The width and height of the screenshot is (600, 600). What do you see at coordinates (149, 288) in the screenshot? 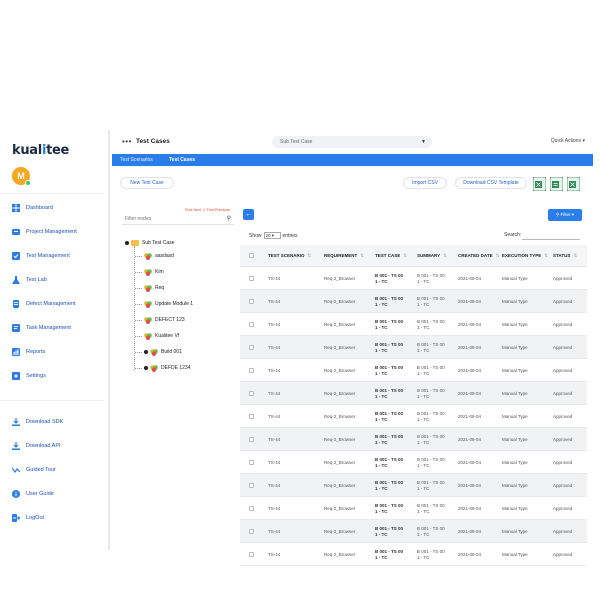
I see `tree-node: Req` at bounding box center [149, 288].